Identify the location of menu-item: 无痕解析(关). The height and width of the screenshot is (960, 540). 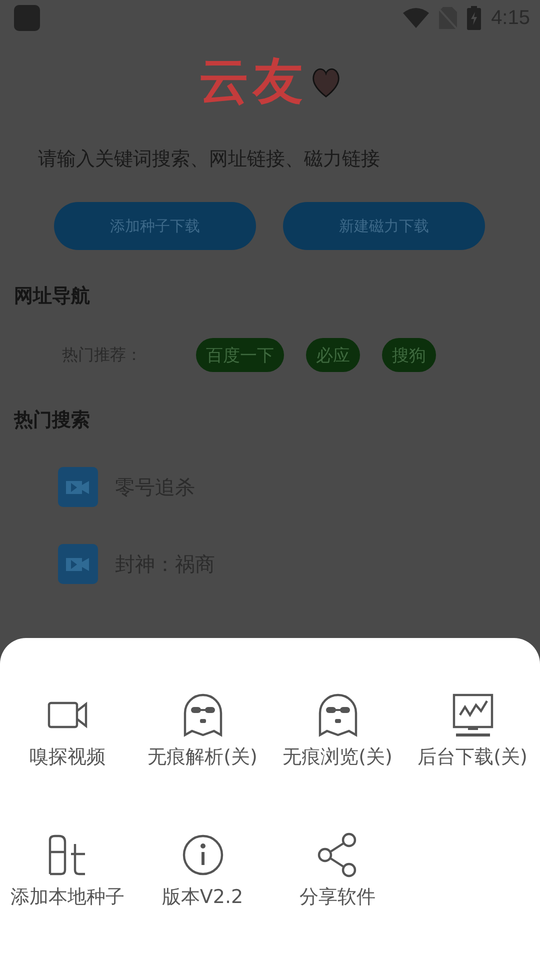
(203, 757).